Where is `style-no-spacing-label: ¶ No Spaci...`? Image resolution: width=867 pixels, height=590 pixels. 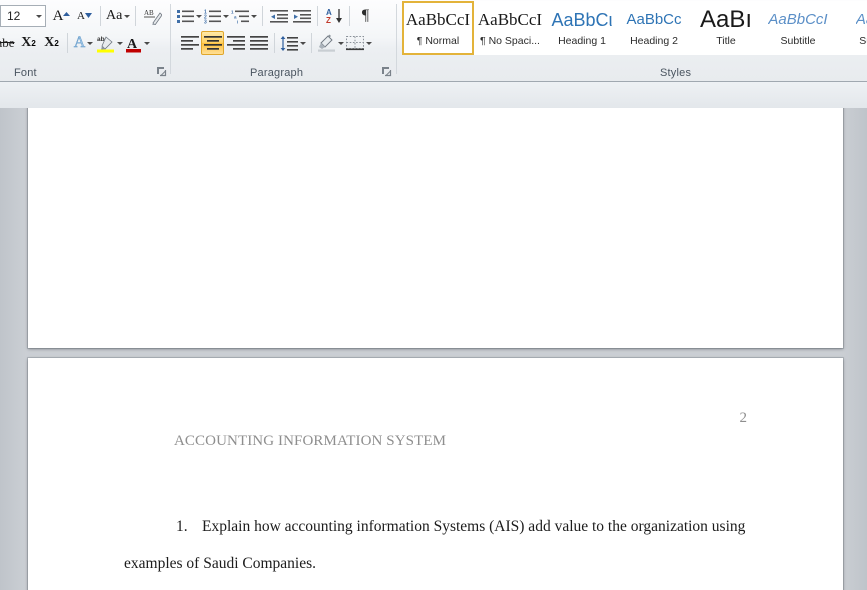
style-no-spacing-label: ¶ No Spaci... is located at coordinates (510, 41).